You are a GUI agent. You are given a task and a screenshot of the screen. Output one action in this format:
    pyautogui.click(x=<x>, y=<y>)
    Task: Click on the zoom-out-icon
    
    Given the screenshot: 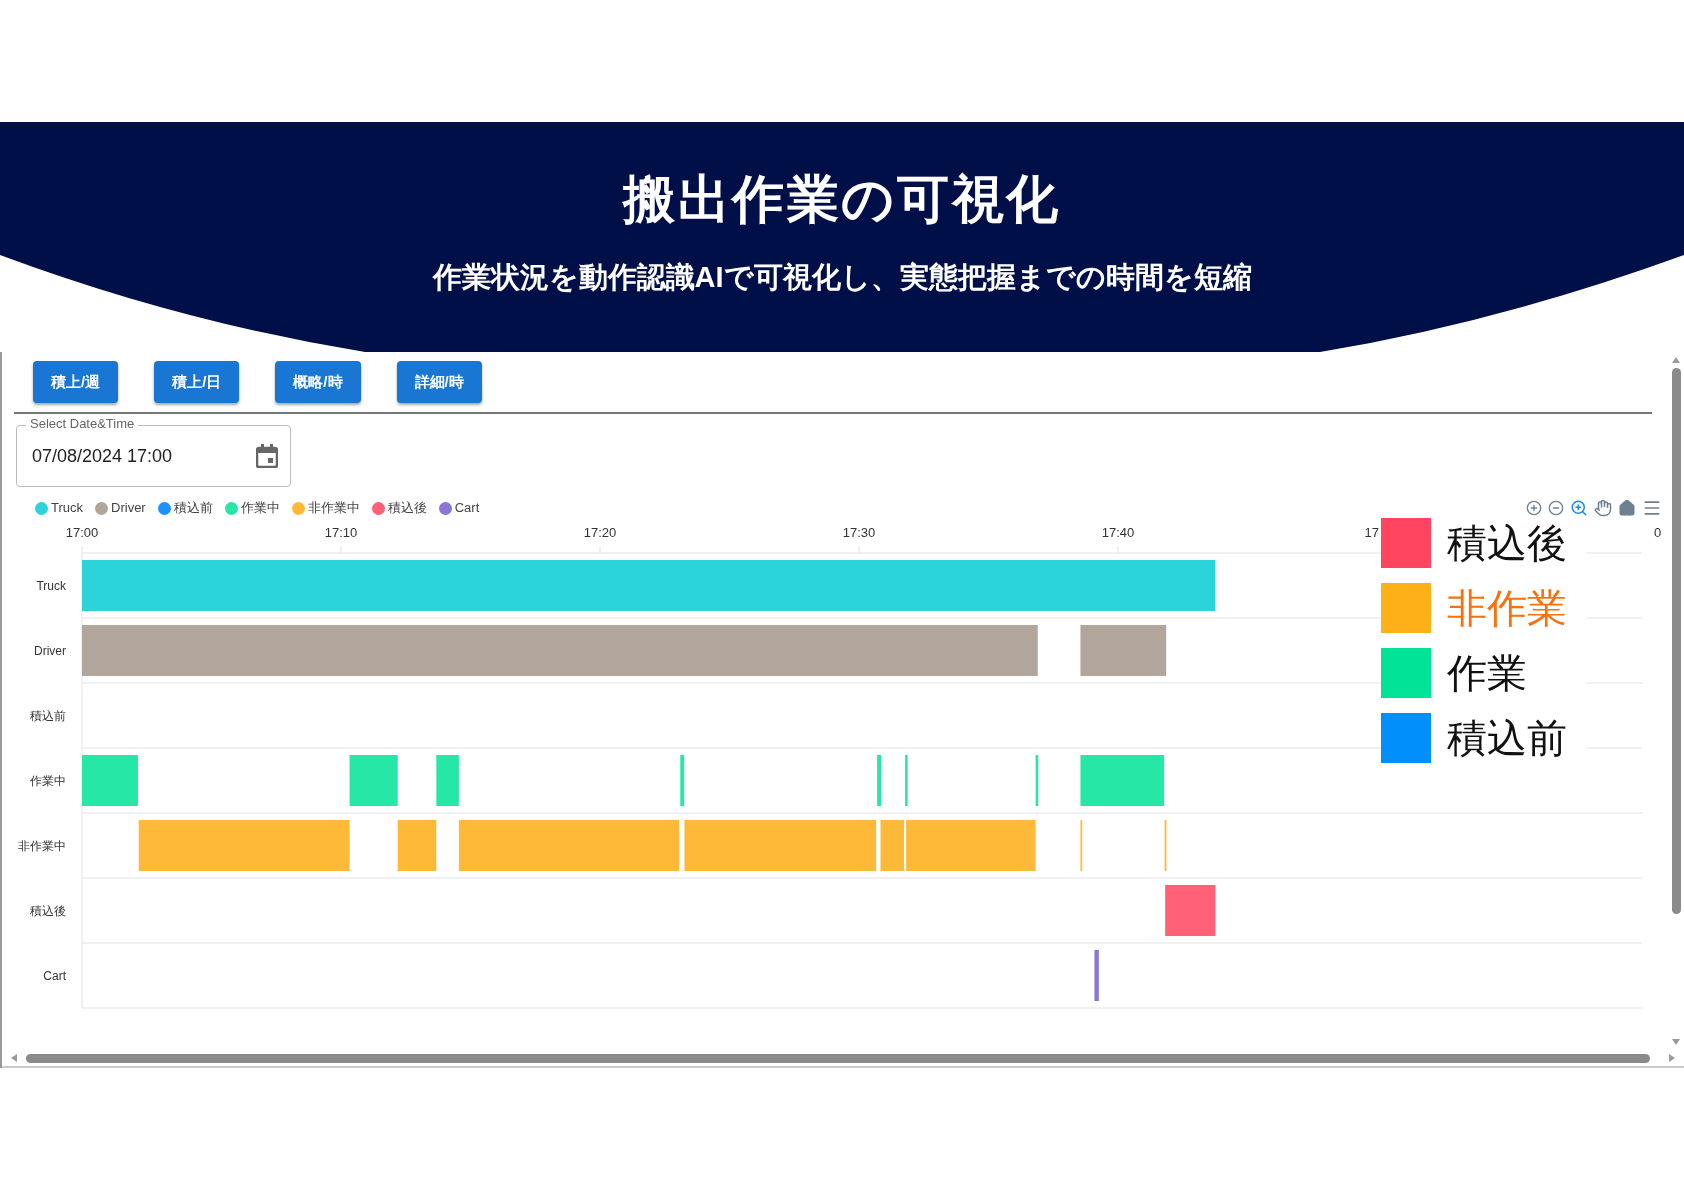 What is the action you would take?
    pyautogui.click(x=1556, y=508)
    